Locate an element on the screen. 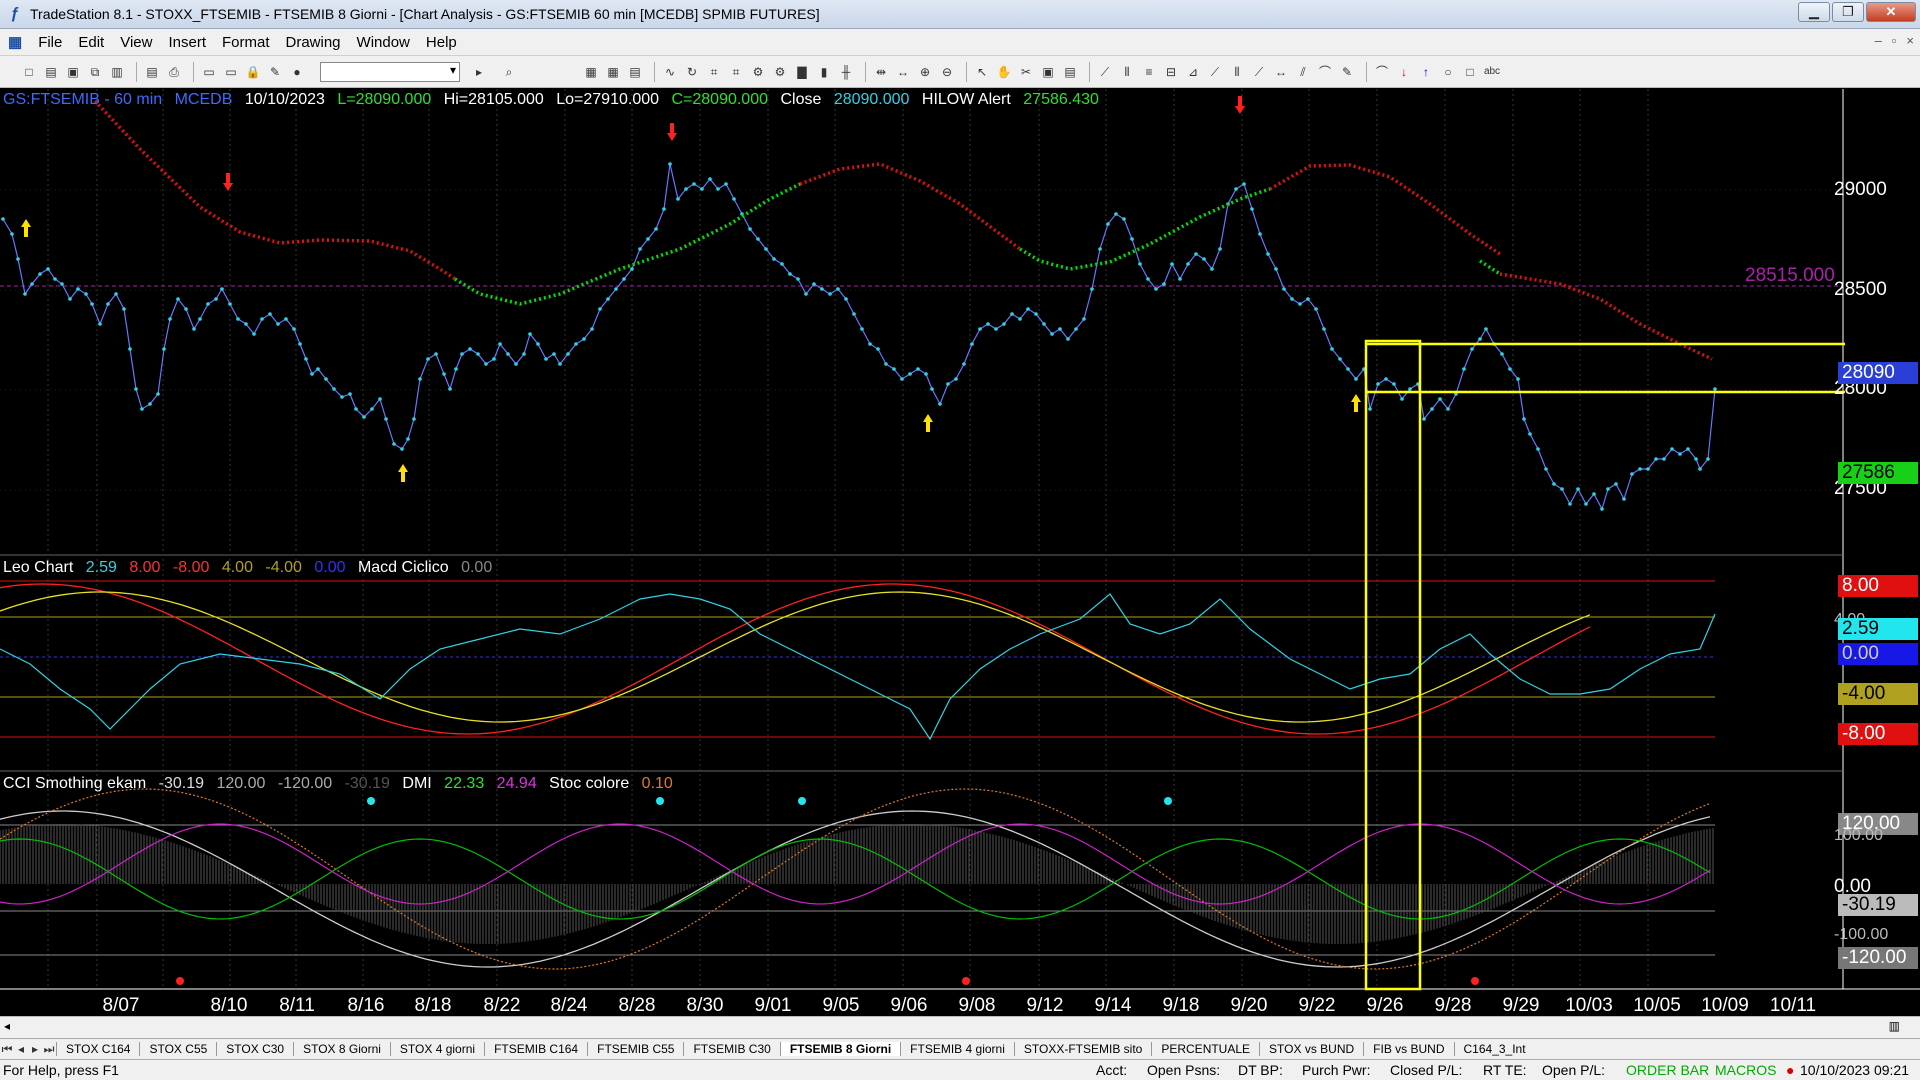 Image resolution: width=1920 pixels, height=1080 pixels. grid-icon: ▦ is located at coordinates (591, 72).